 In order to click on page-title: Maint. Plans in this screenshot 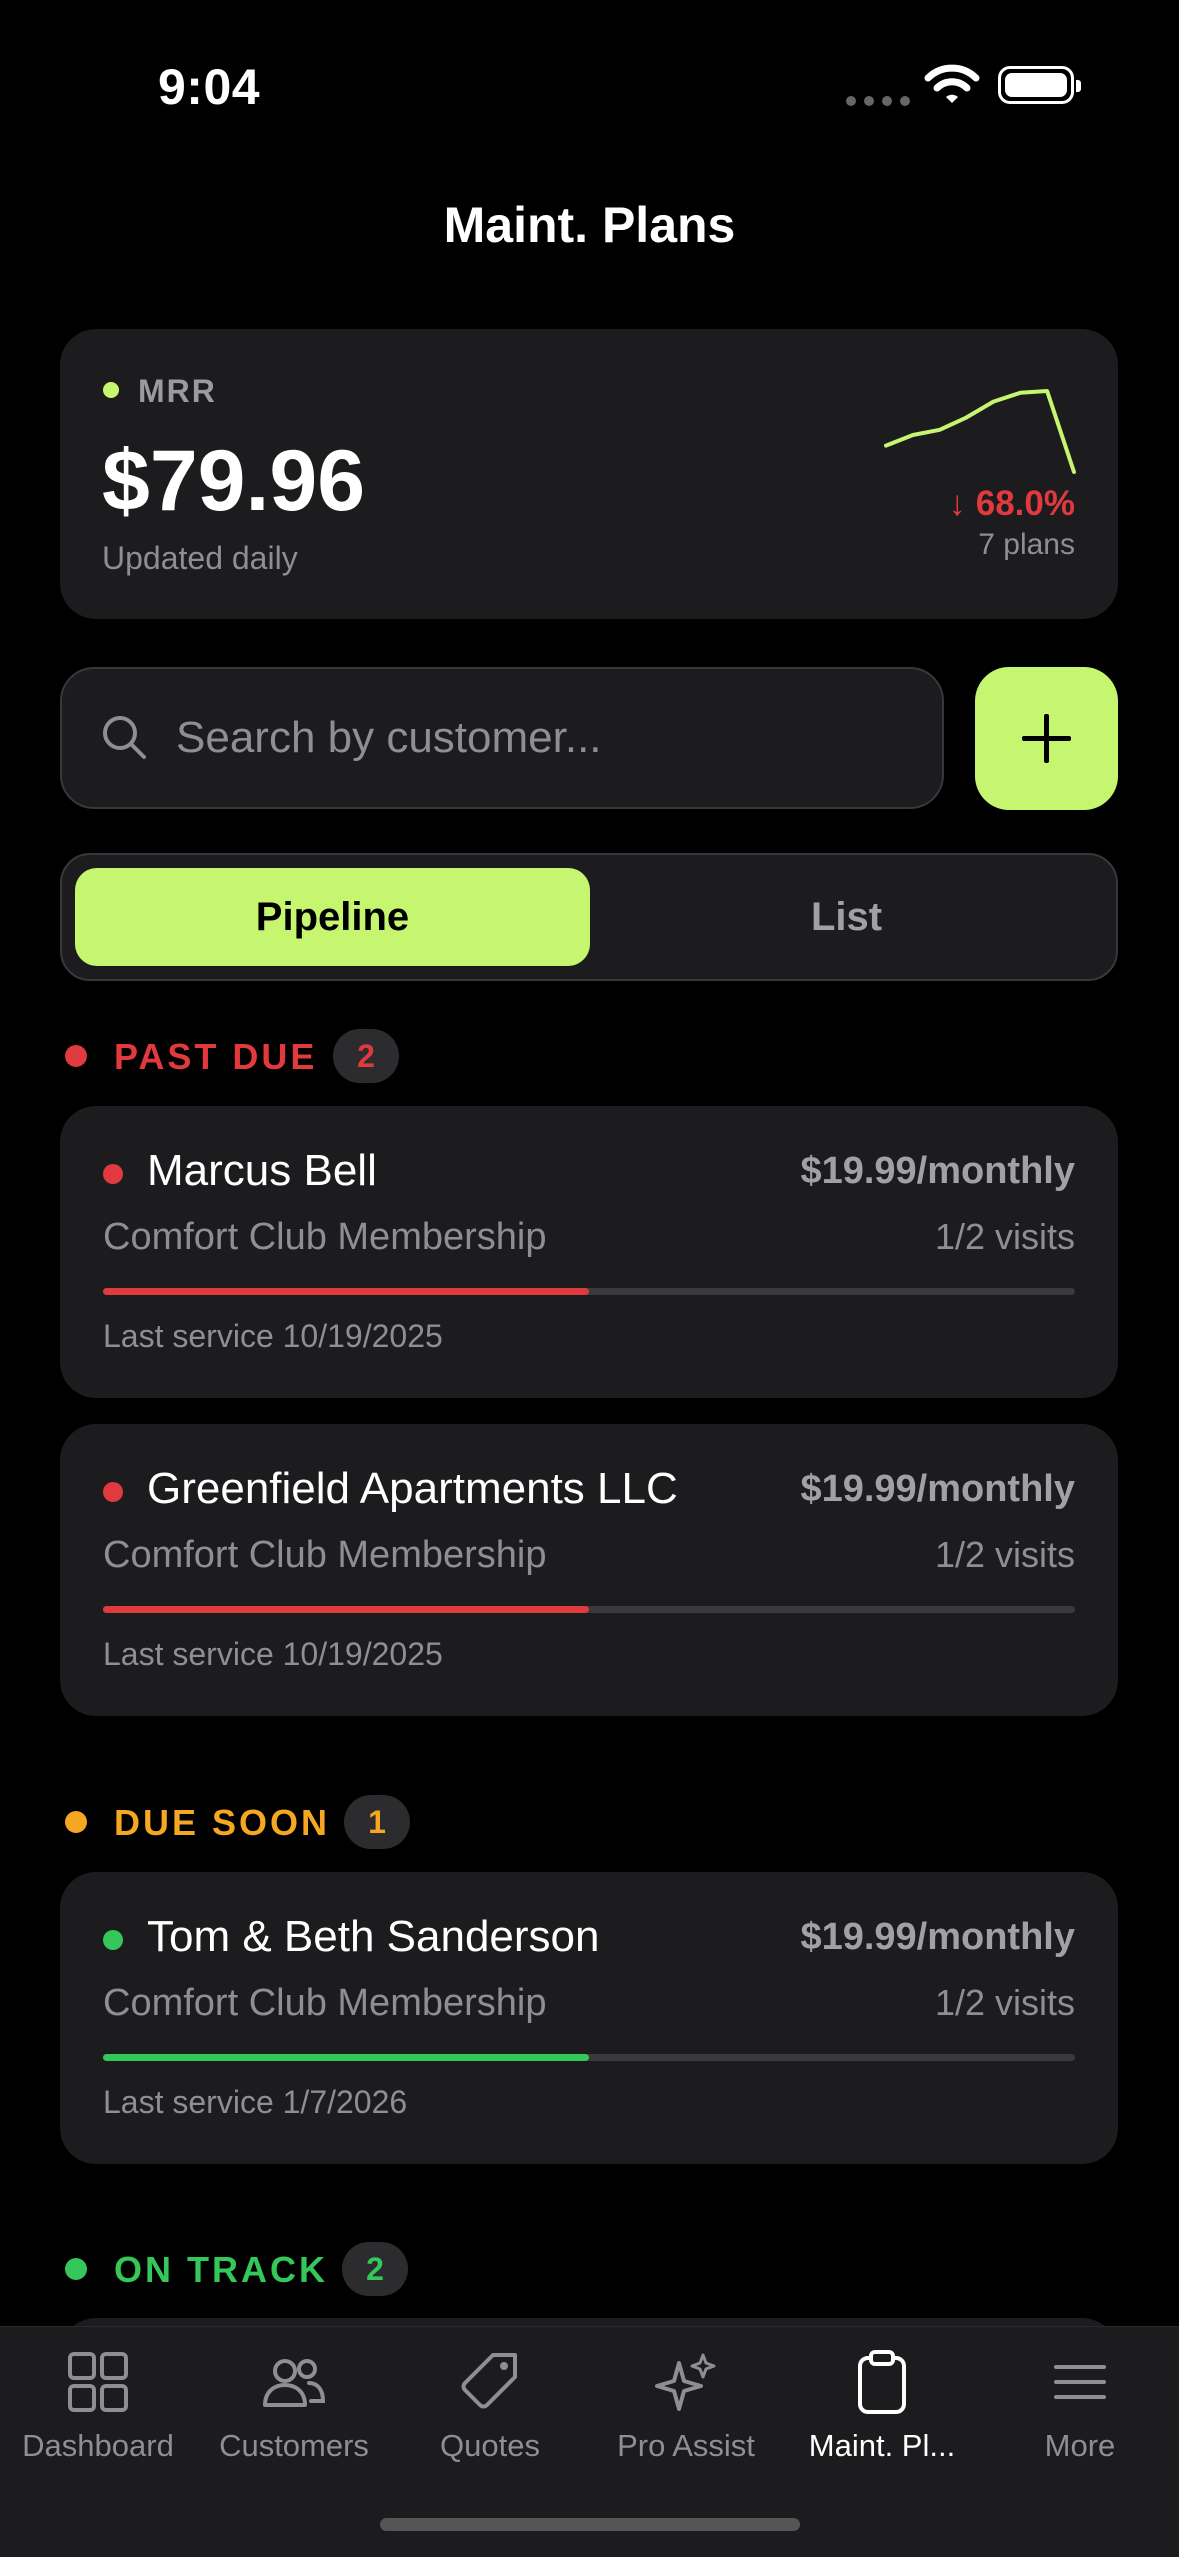, I will do `click(589, 225)`.